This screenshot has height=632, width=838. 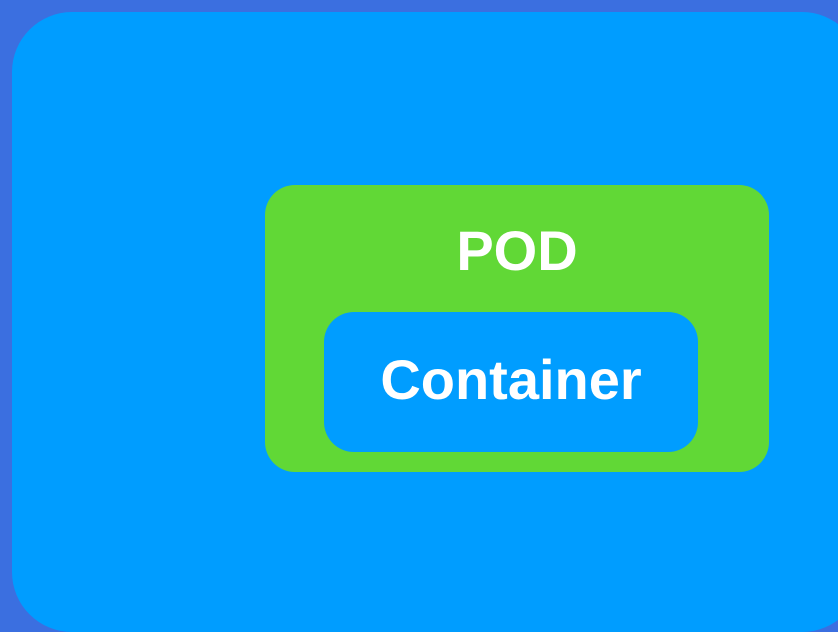 I want to click on pod-label: POD, so click(x=517, y=250).